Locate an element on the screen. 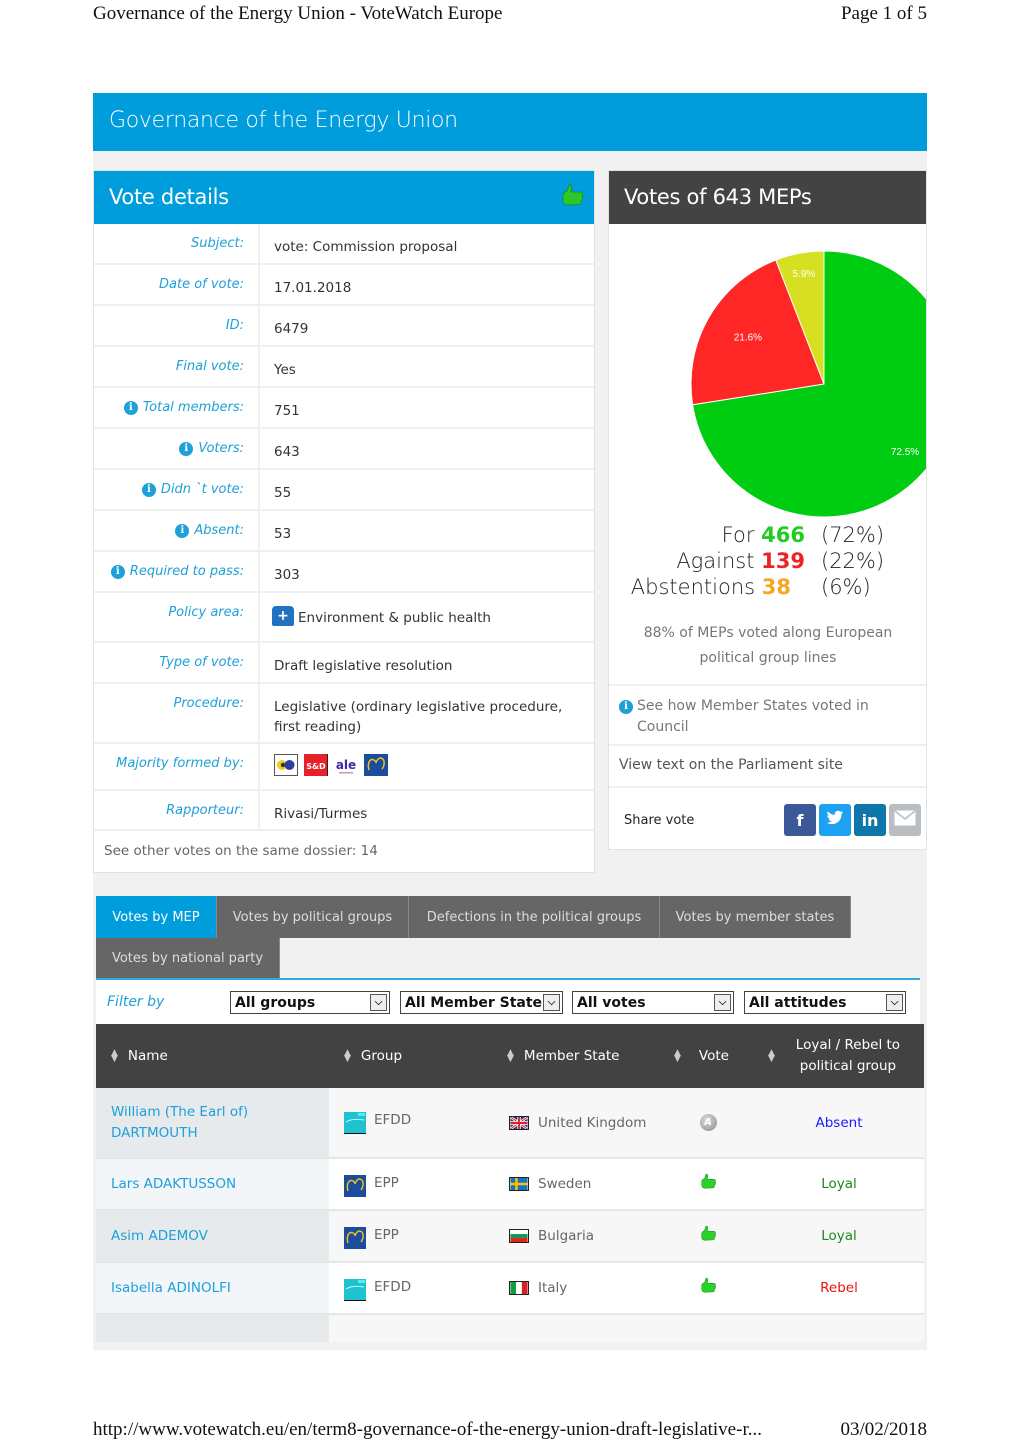  member-state-name: Italy is located at coordinates (553, 1288).